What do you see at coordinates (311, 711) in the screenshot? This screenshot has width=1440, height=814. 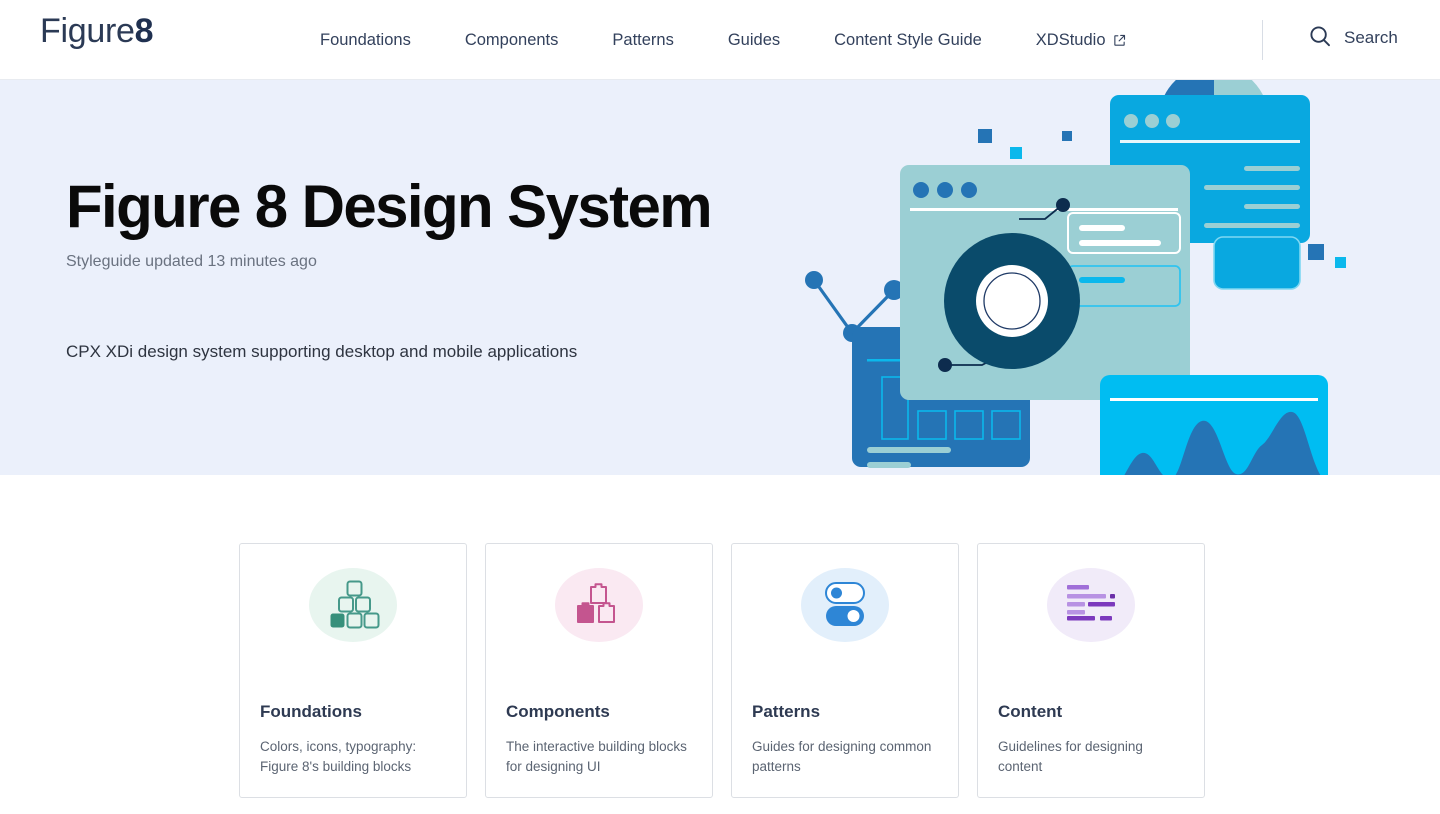 I see `card-title: Foundations` at bounding box center [311, 711].